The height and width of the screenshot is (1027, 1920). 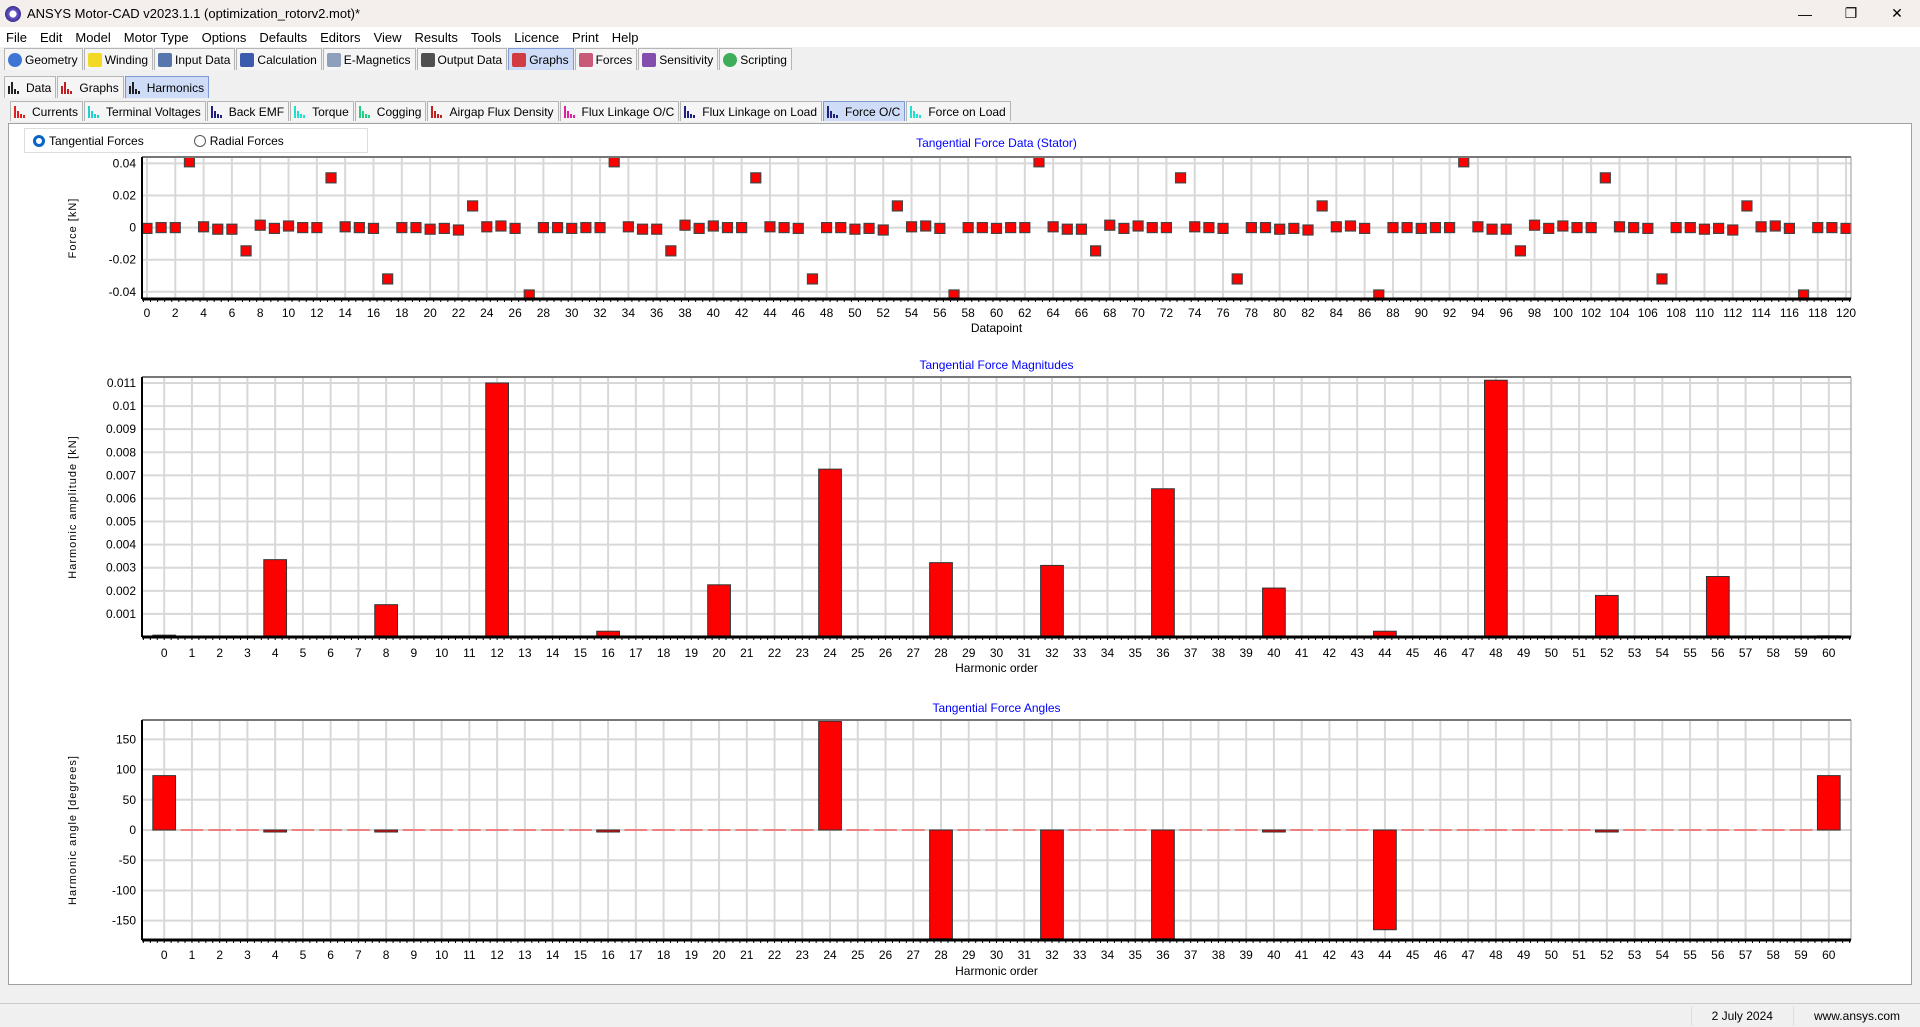 What do you see at coordinates (858, 653) in the screenshot?
I see `x-tick-label: 25` at bounding box center [858, 653].